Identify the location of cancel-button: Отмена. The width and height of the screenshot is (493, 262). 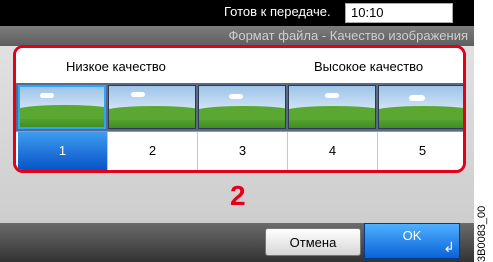
(313, 242).